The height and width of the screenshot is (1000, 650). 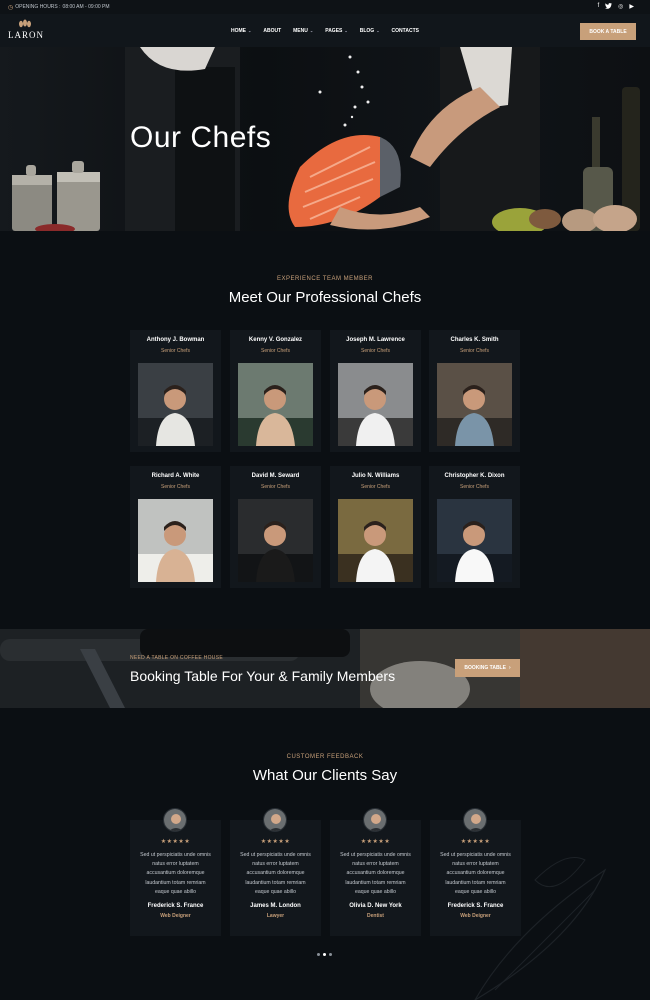 I want to click on chef-card: Kenny V. Gonzalez Senior Chefs, so click(x=275, y=391).